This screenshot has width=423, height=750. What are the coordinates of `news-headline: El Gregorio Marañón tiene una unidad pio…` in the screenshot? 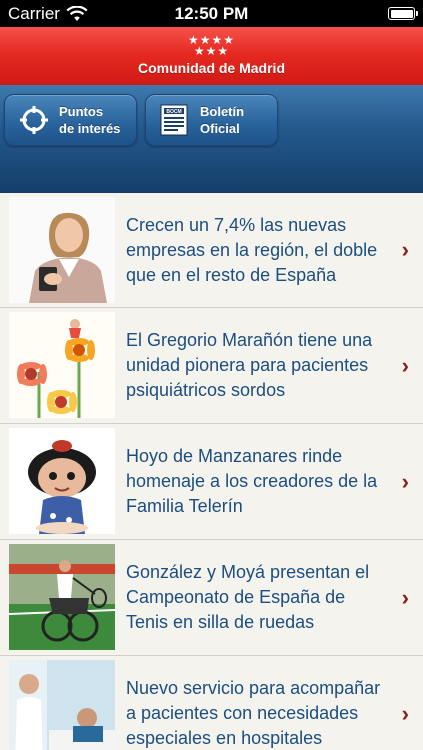 It's located at (249, 365).